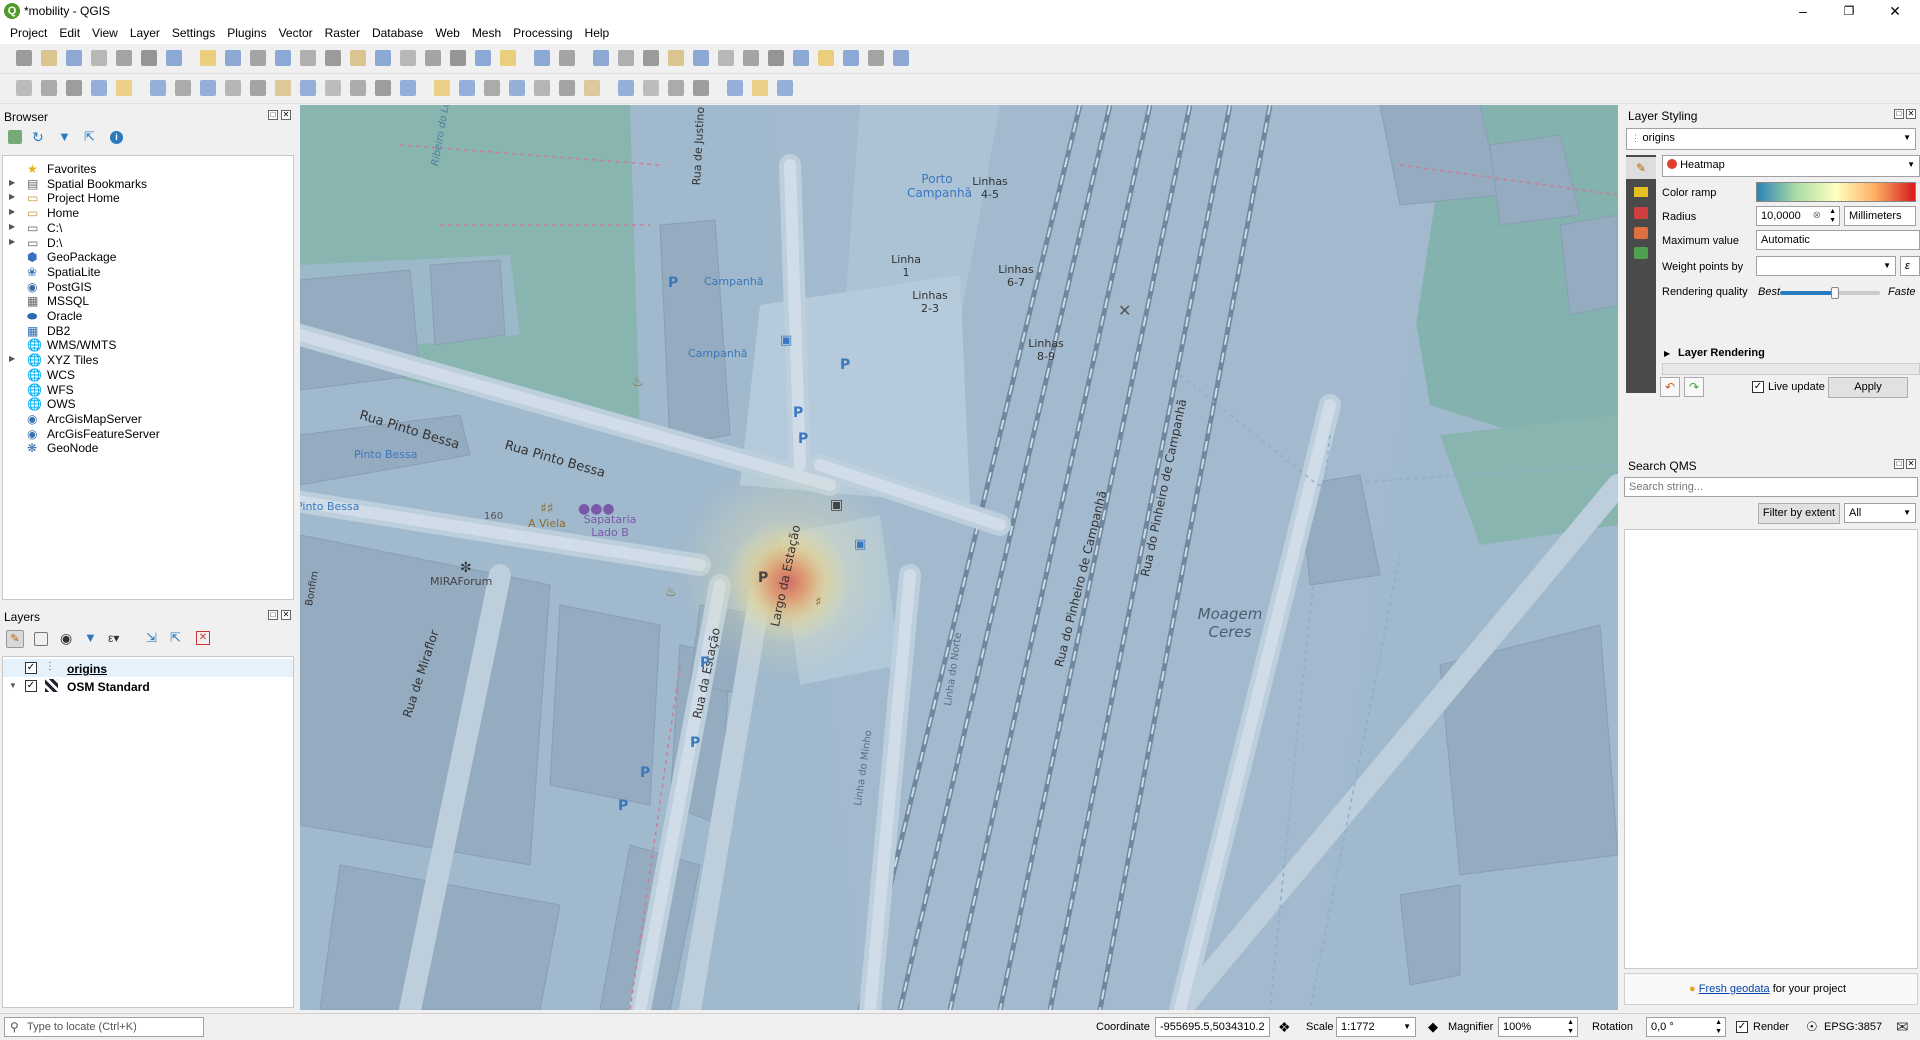 Image resolution: width=1920 pixels, height=1040 pixels. Describe the element at coordinates (283, 88) in the screenshot. I see `delete-selected-icon` at that location.